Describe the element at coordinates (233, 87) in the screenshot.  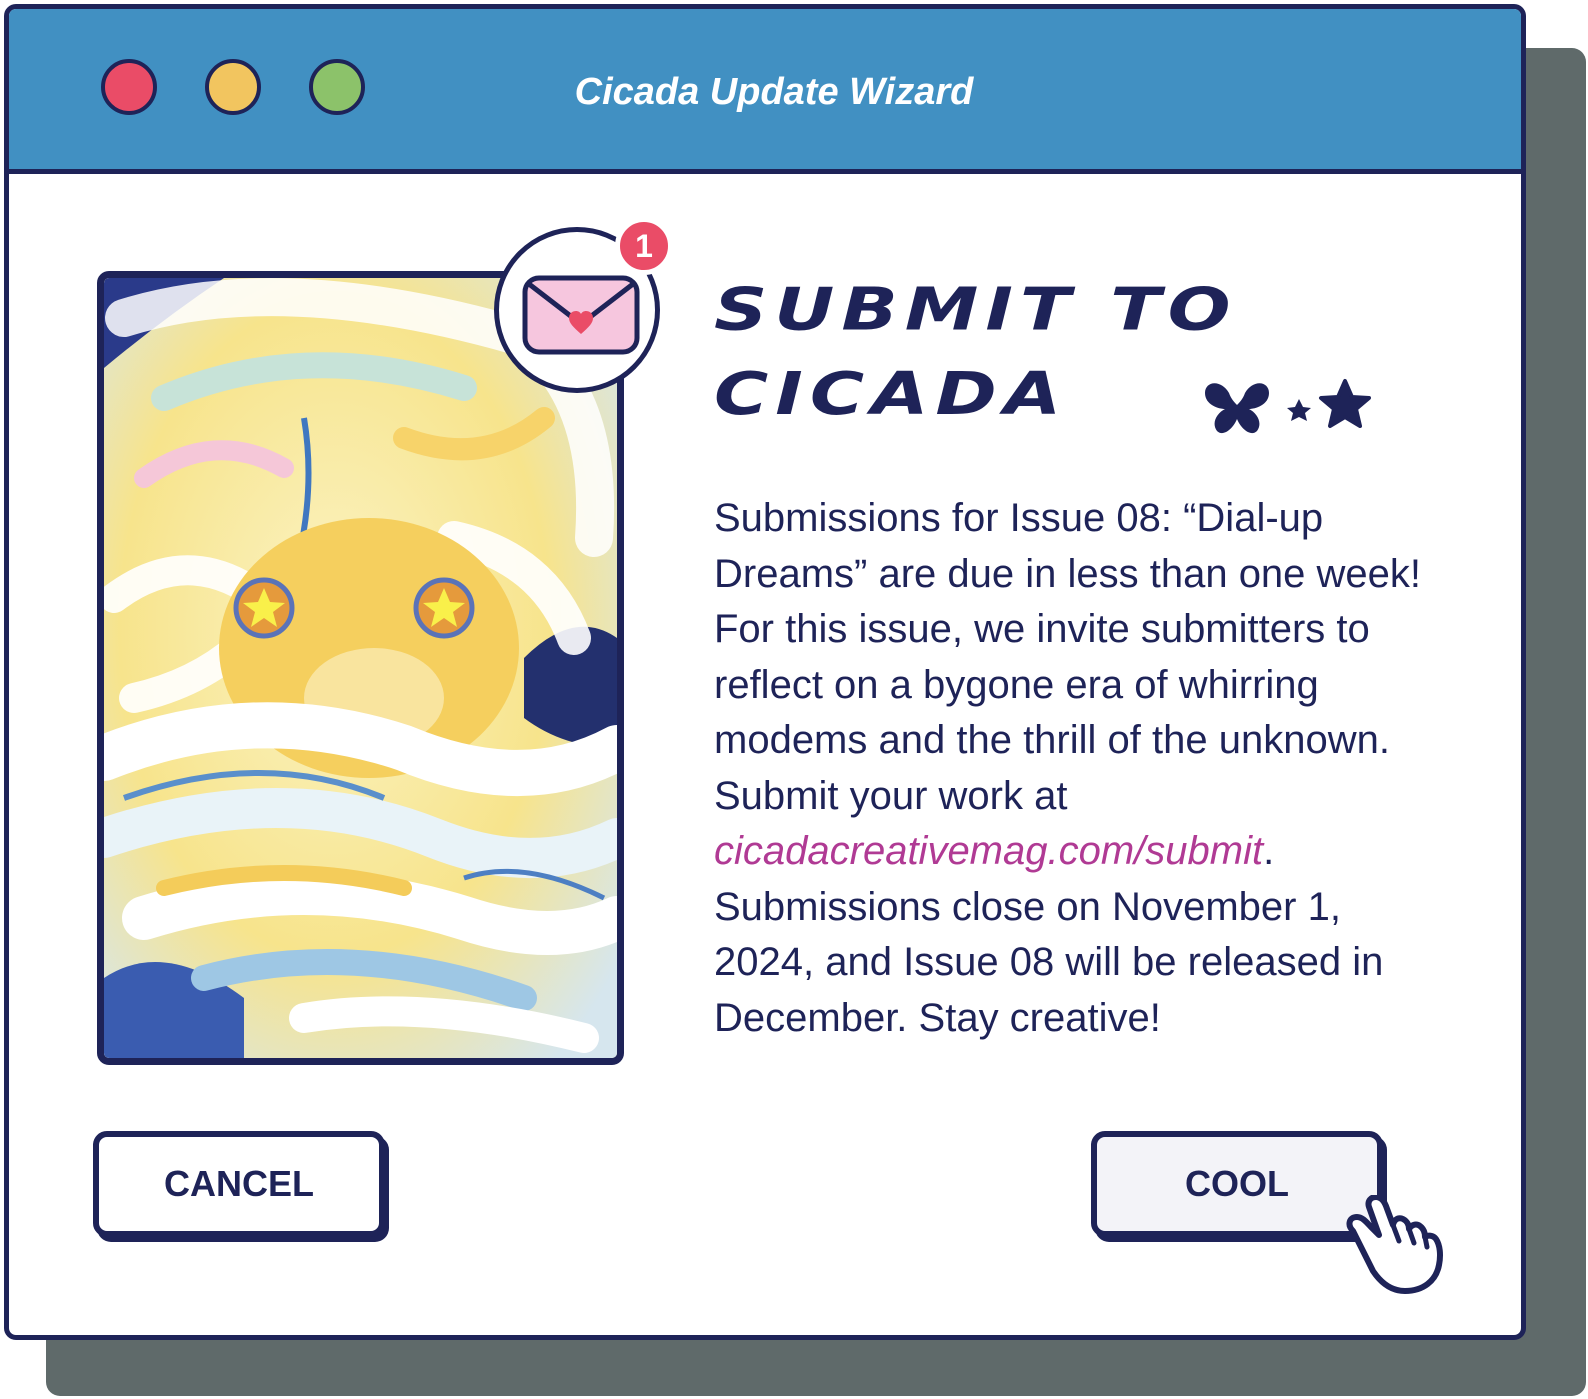
I see `minimize-window-button` at that location.